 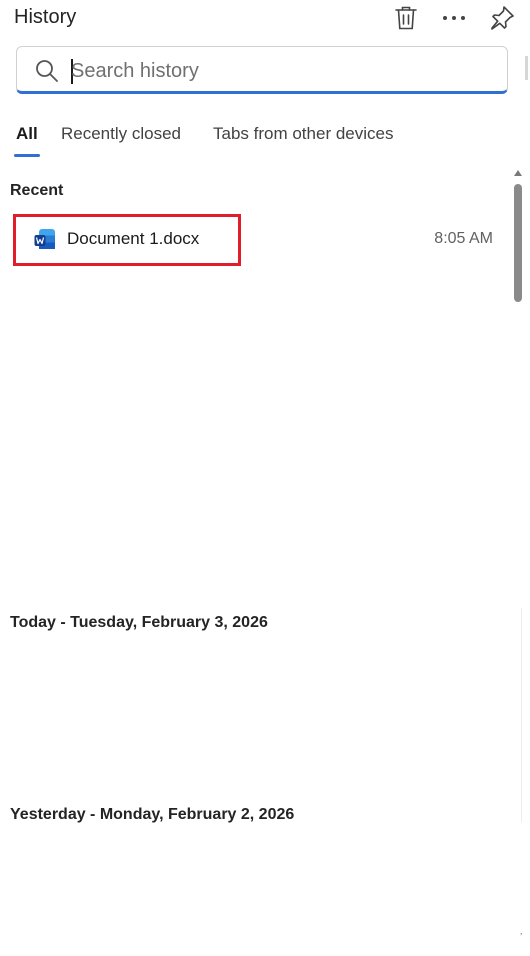 I want to click on search-box, so click(x=262, y=70).